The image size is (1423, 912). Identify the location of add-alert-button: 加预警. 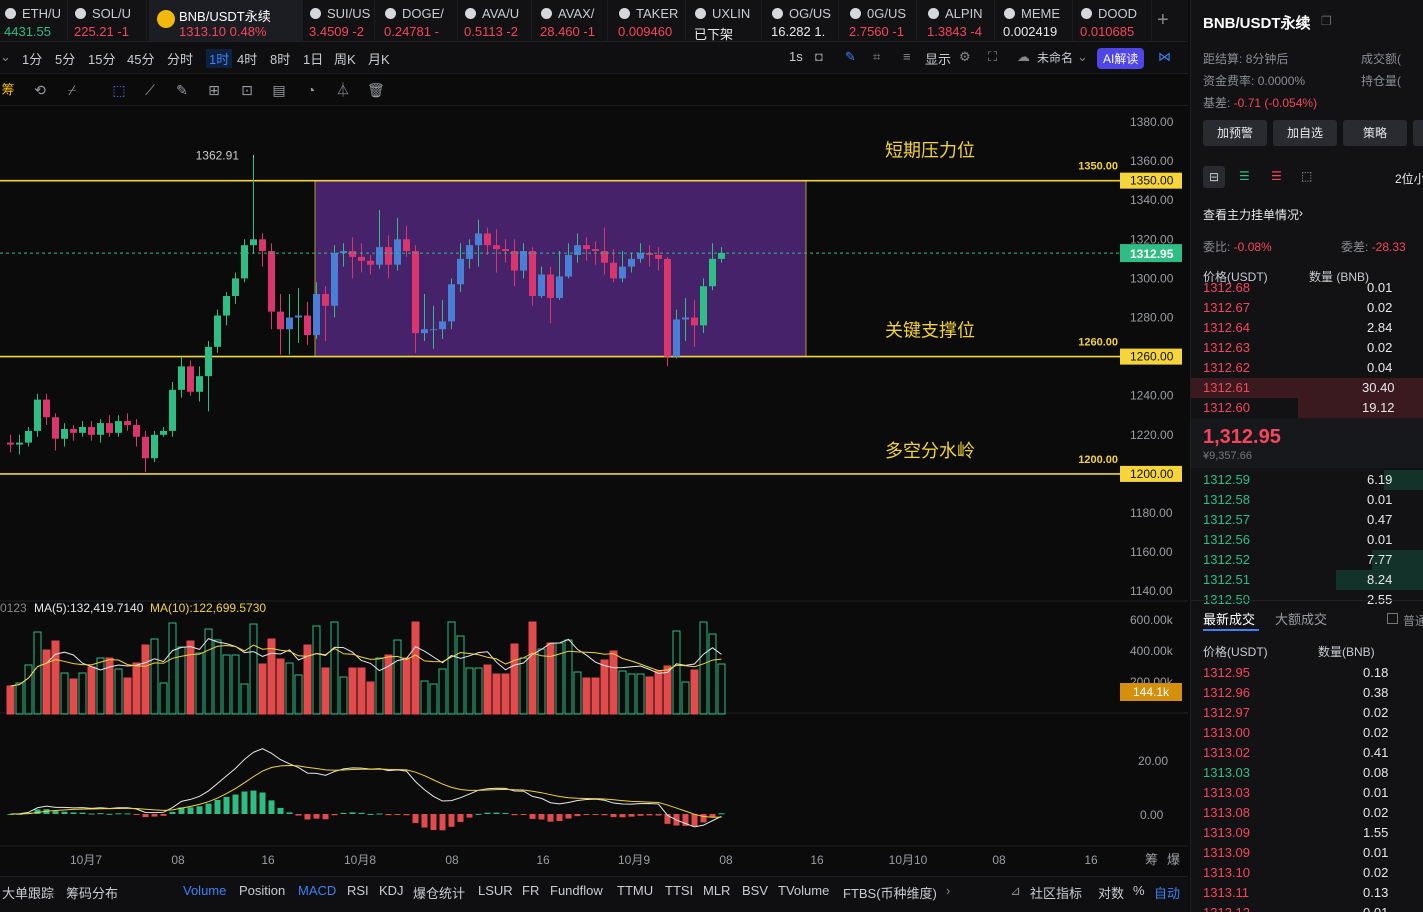
(1235, 133).